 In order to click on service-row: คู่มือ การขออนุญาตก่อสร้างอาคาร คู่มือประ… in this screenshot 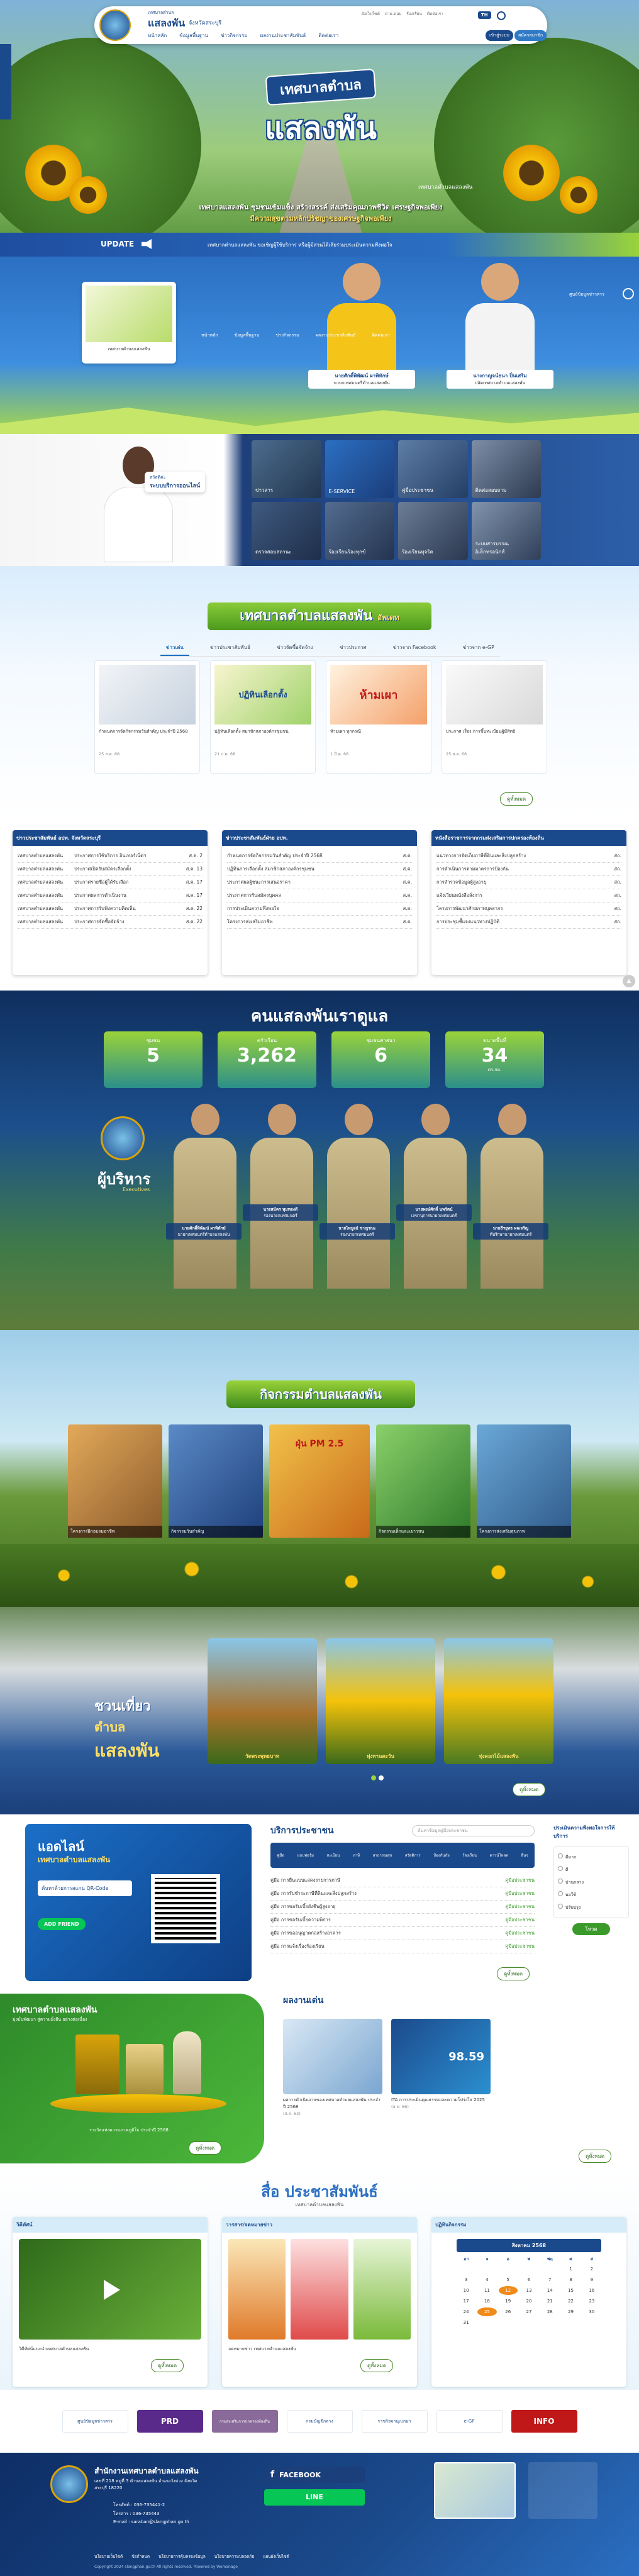, I will do `click(402, 1933)`.